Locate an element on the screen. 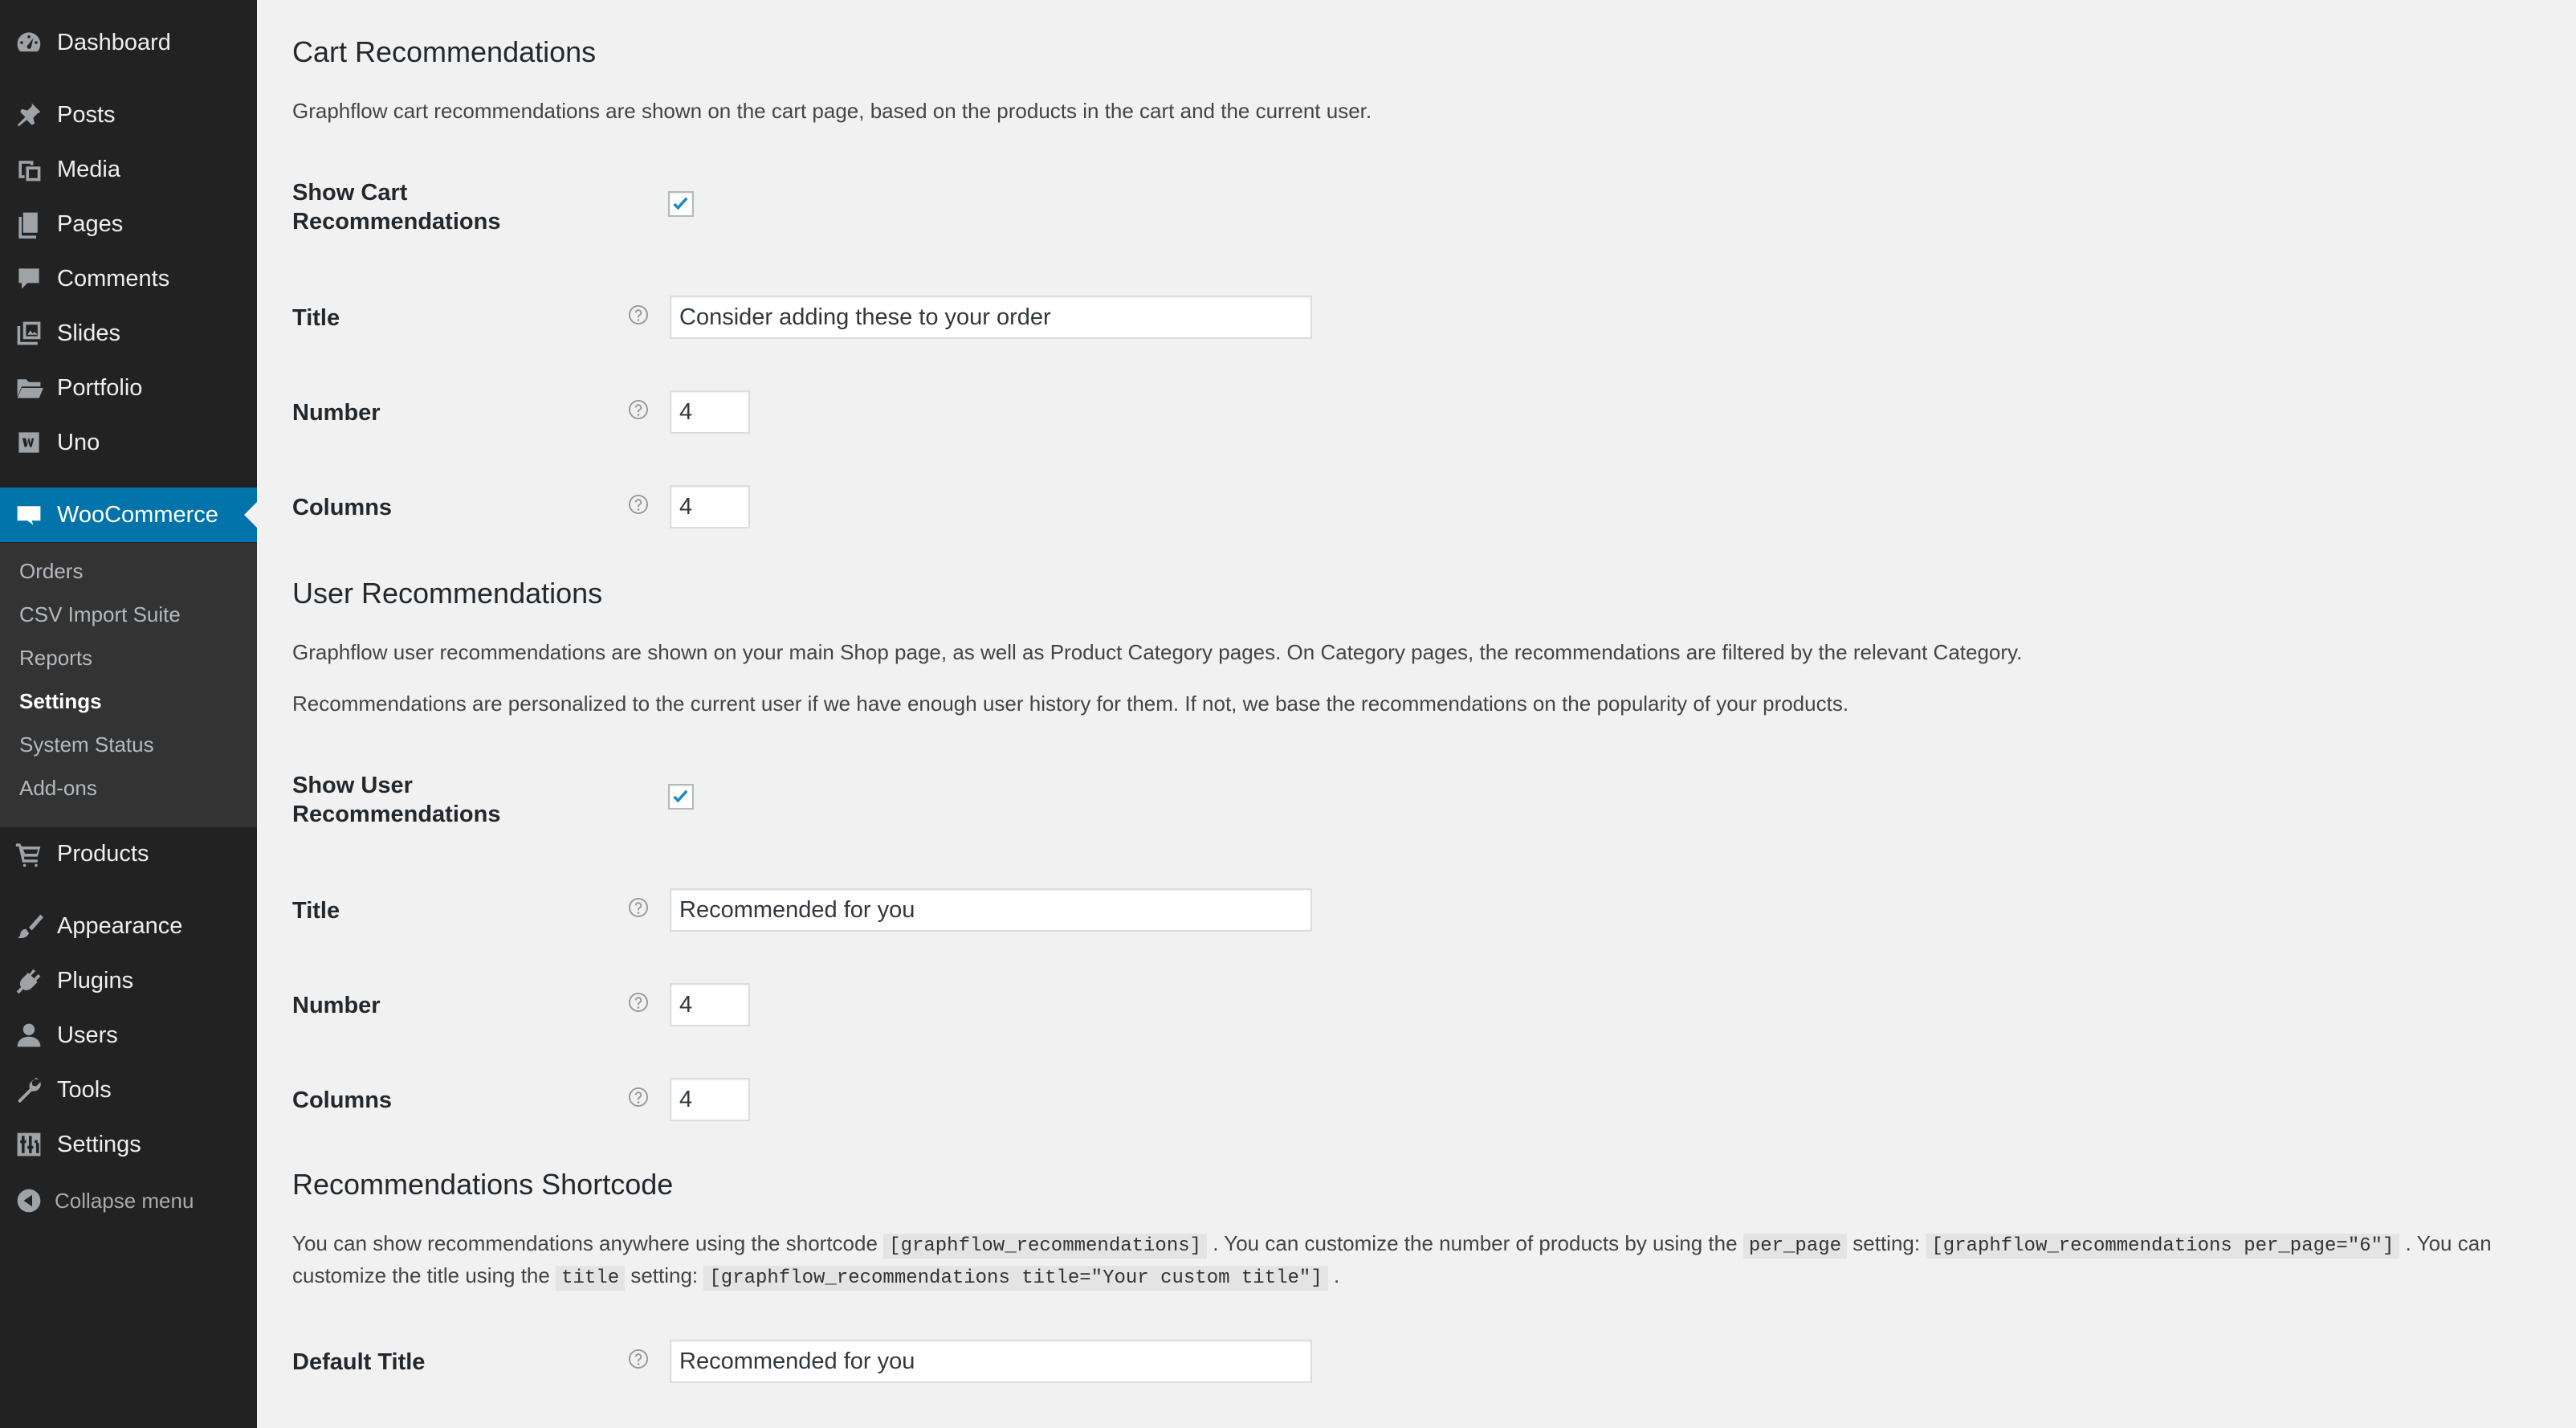 The image size is (2576, 1428). cart-icon is located at coordinates (28, 854).